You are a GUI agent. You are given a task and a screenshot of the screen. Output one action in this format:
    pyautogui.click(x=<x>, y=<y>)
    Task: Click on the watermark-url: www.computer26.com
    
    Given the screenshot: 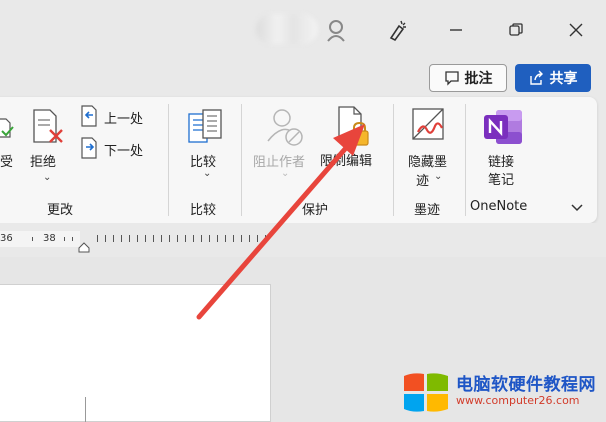 What is the action you would take?
    pyautogui.click(x=518, y=400)
    